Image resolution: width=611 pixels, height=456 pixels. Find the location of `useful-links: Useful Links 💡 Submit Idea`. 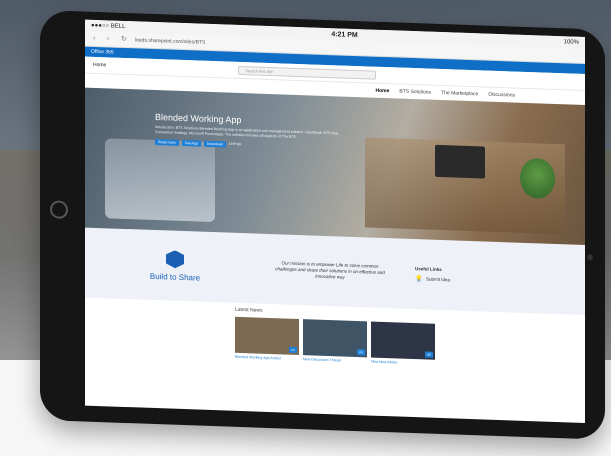

useful-links: Useful Links 💡 Submit Idea is located at coordinates (465, 276).